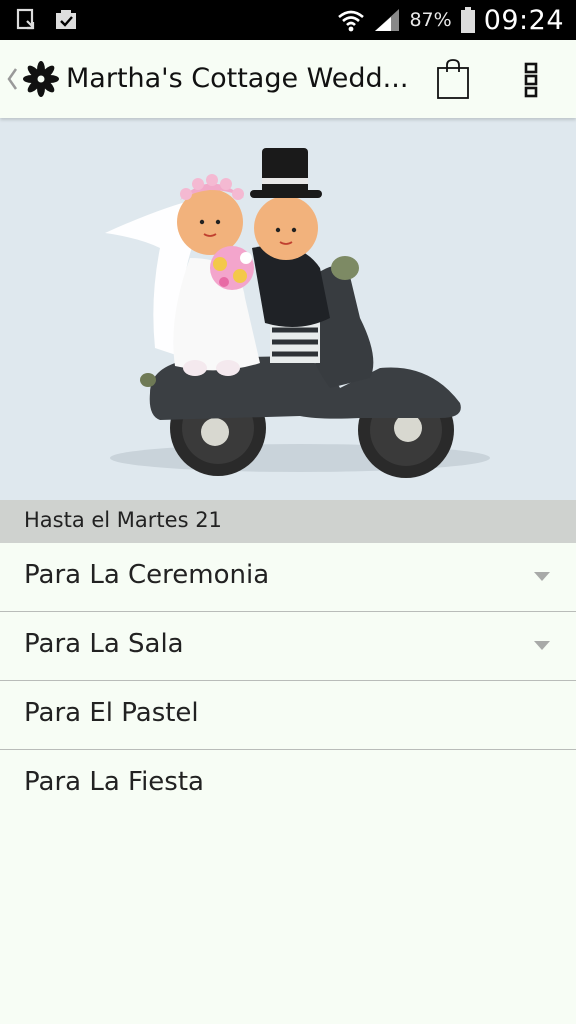 The height and width of the screenshot is (1024, 576). I want to click on overflow-menu-icon, so click(532, 80).